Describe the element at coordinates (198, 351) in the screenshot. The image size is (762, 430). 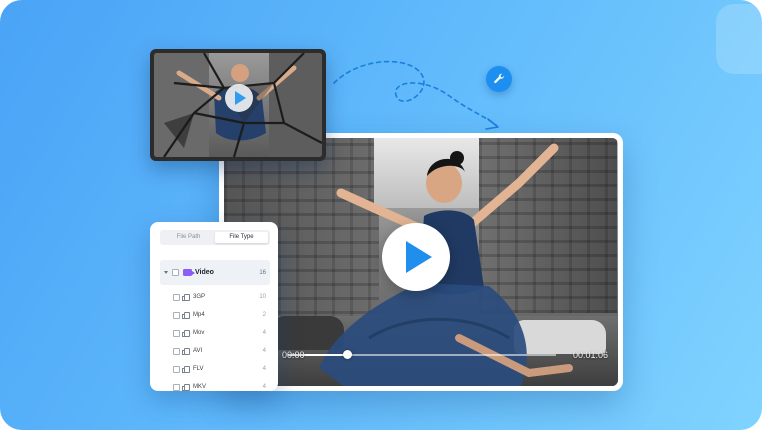
I see `file-type-label: AVI` at that location.